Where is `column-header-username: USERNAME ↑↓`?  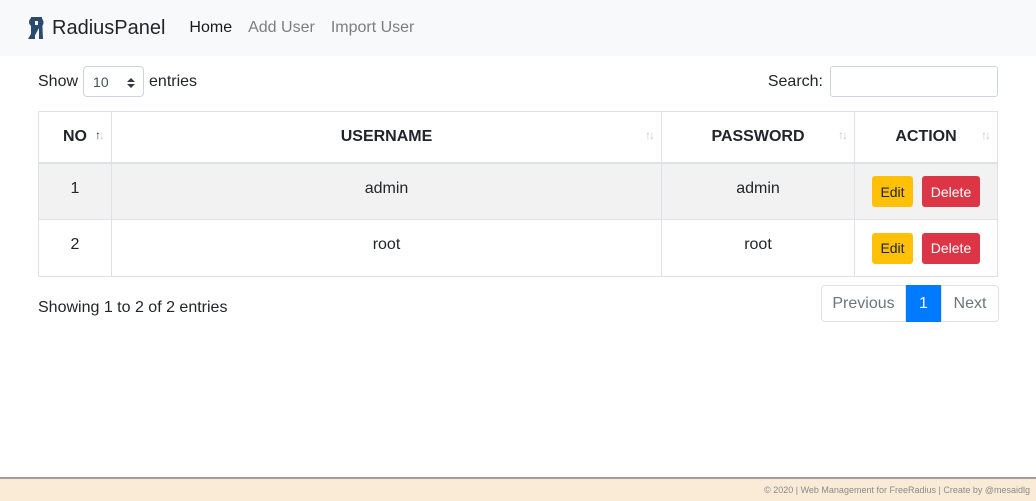
column-header-username: USERNAME ↑↓ is located at coordinates (387, 137).